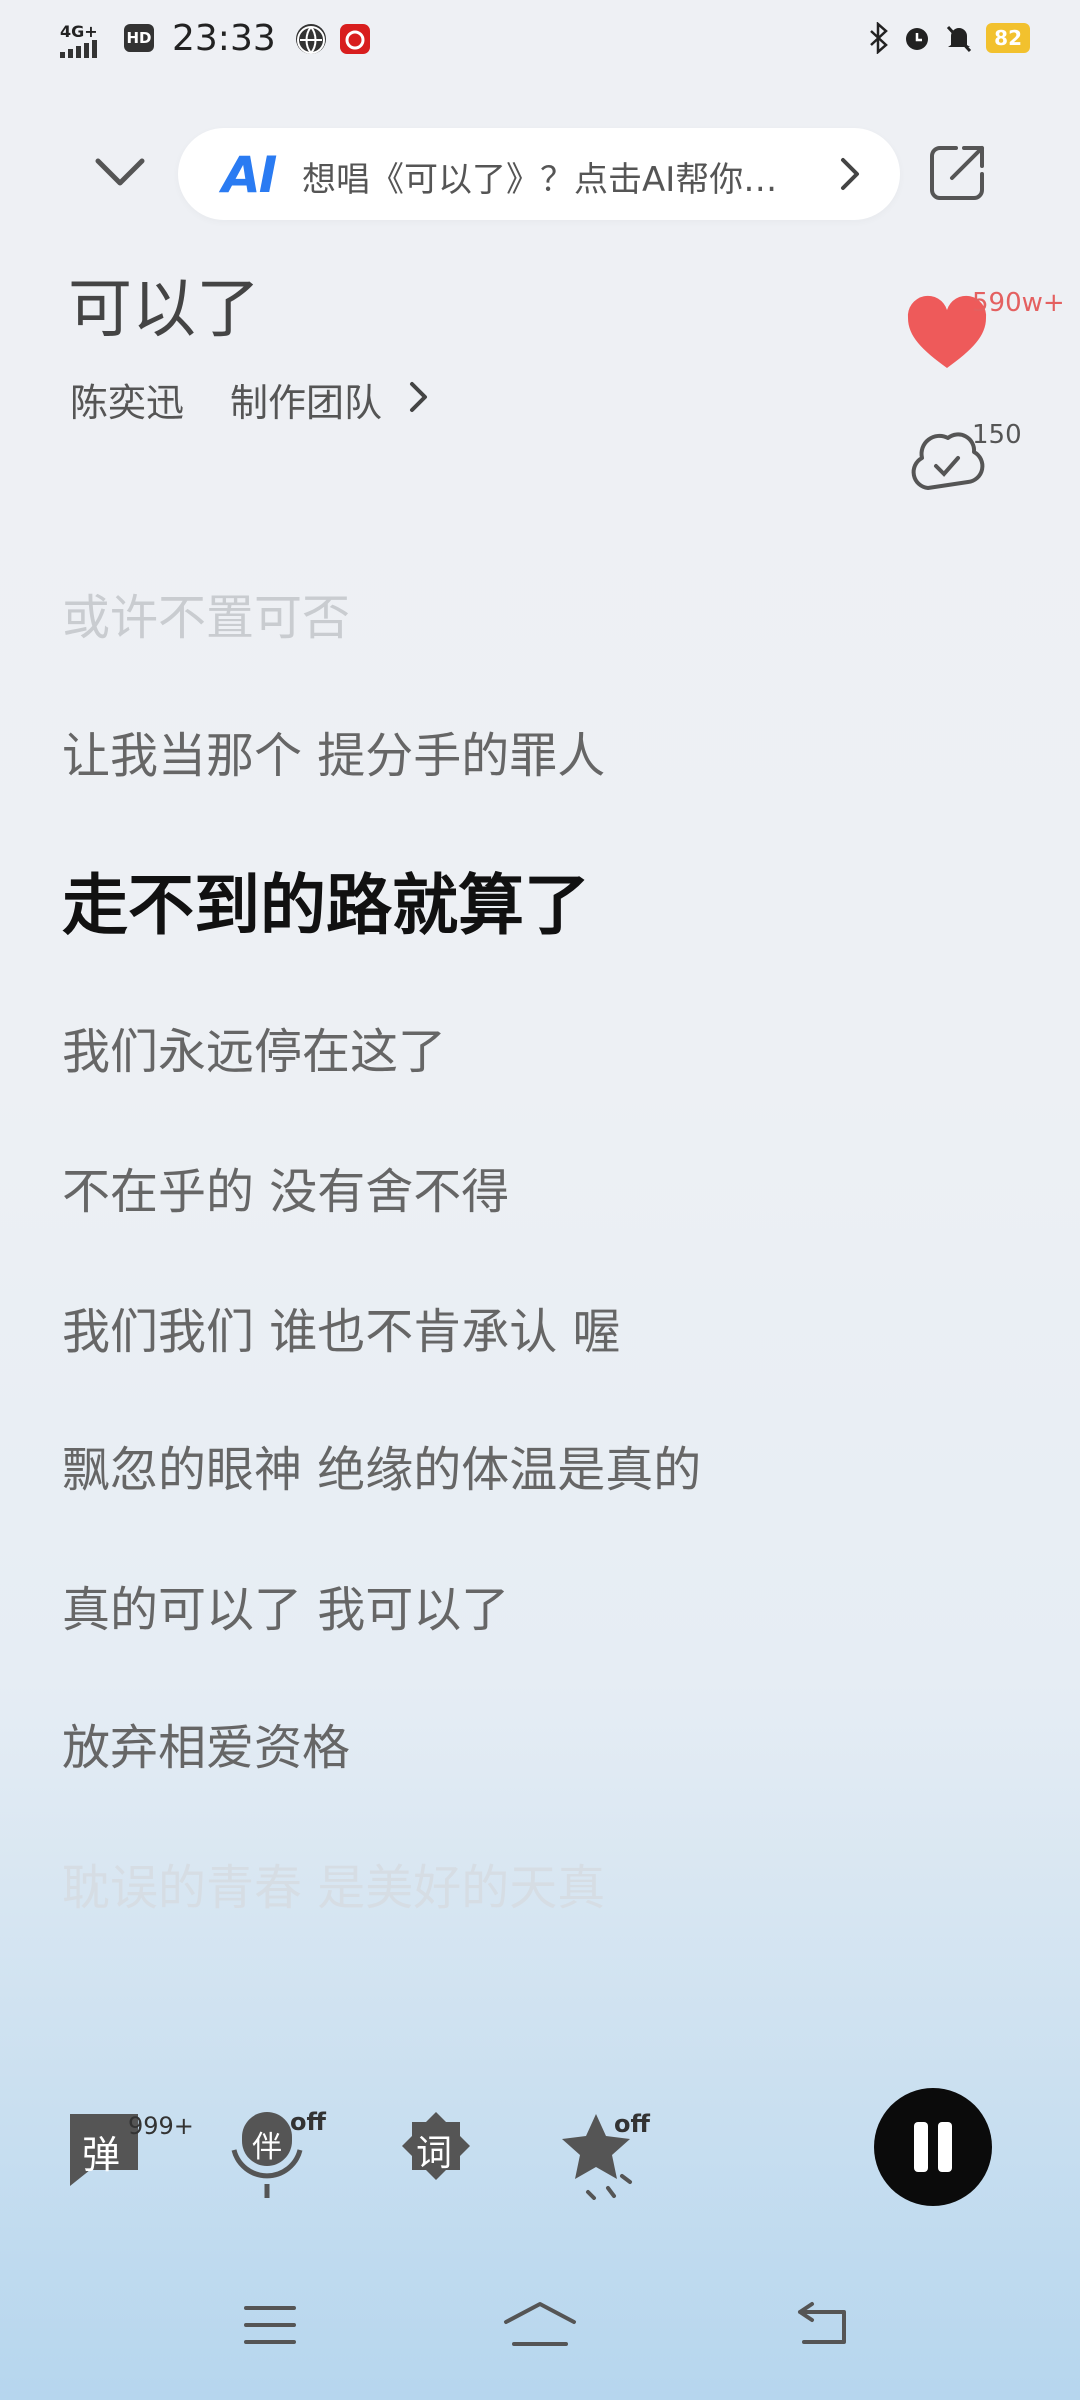 Image resolution: width=1080 pixels, height=2400 pixels. Describe the element at coordinates (341, 1327) in the screenshot. I see `lyric-line: 我们我们 谁也不肯承认 喔` at that location.